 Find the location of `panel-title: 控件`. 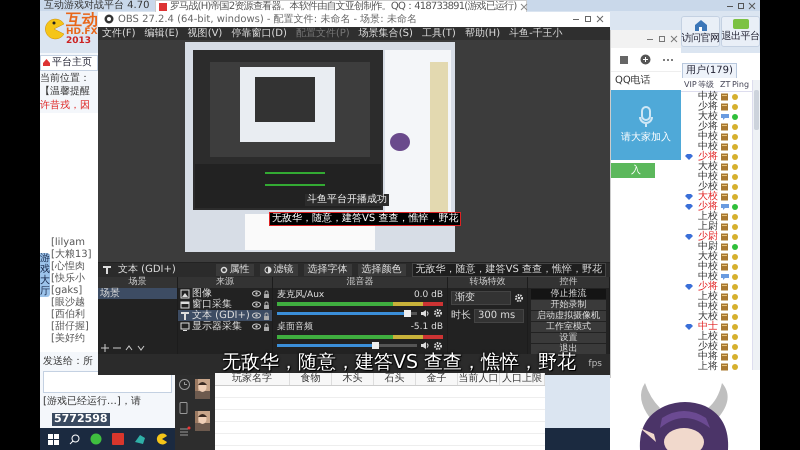

panel-title: 控件 is located at coordinates (568, 282).